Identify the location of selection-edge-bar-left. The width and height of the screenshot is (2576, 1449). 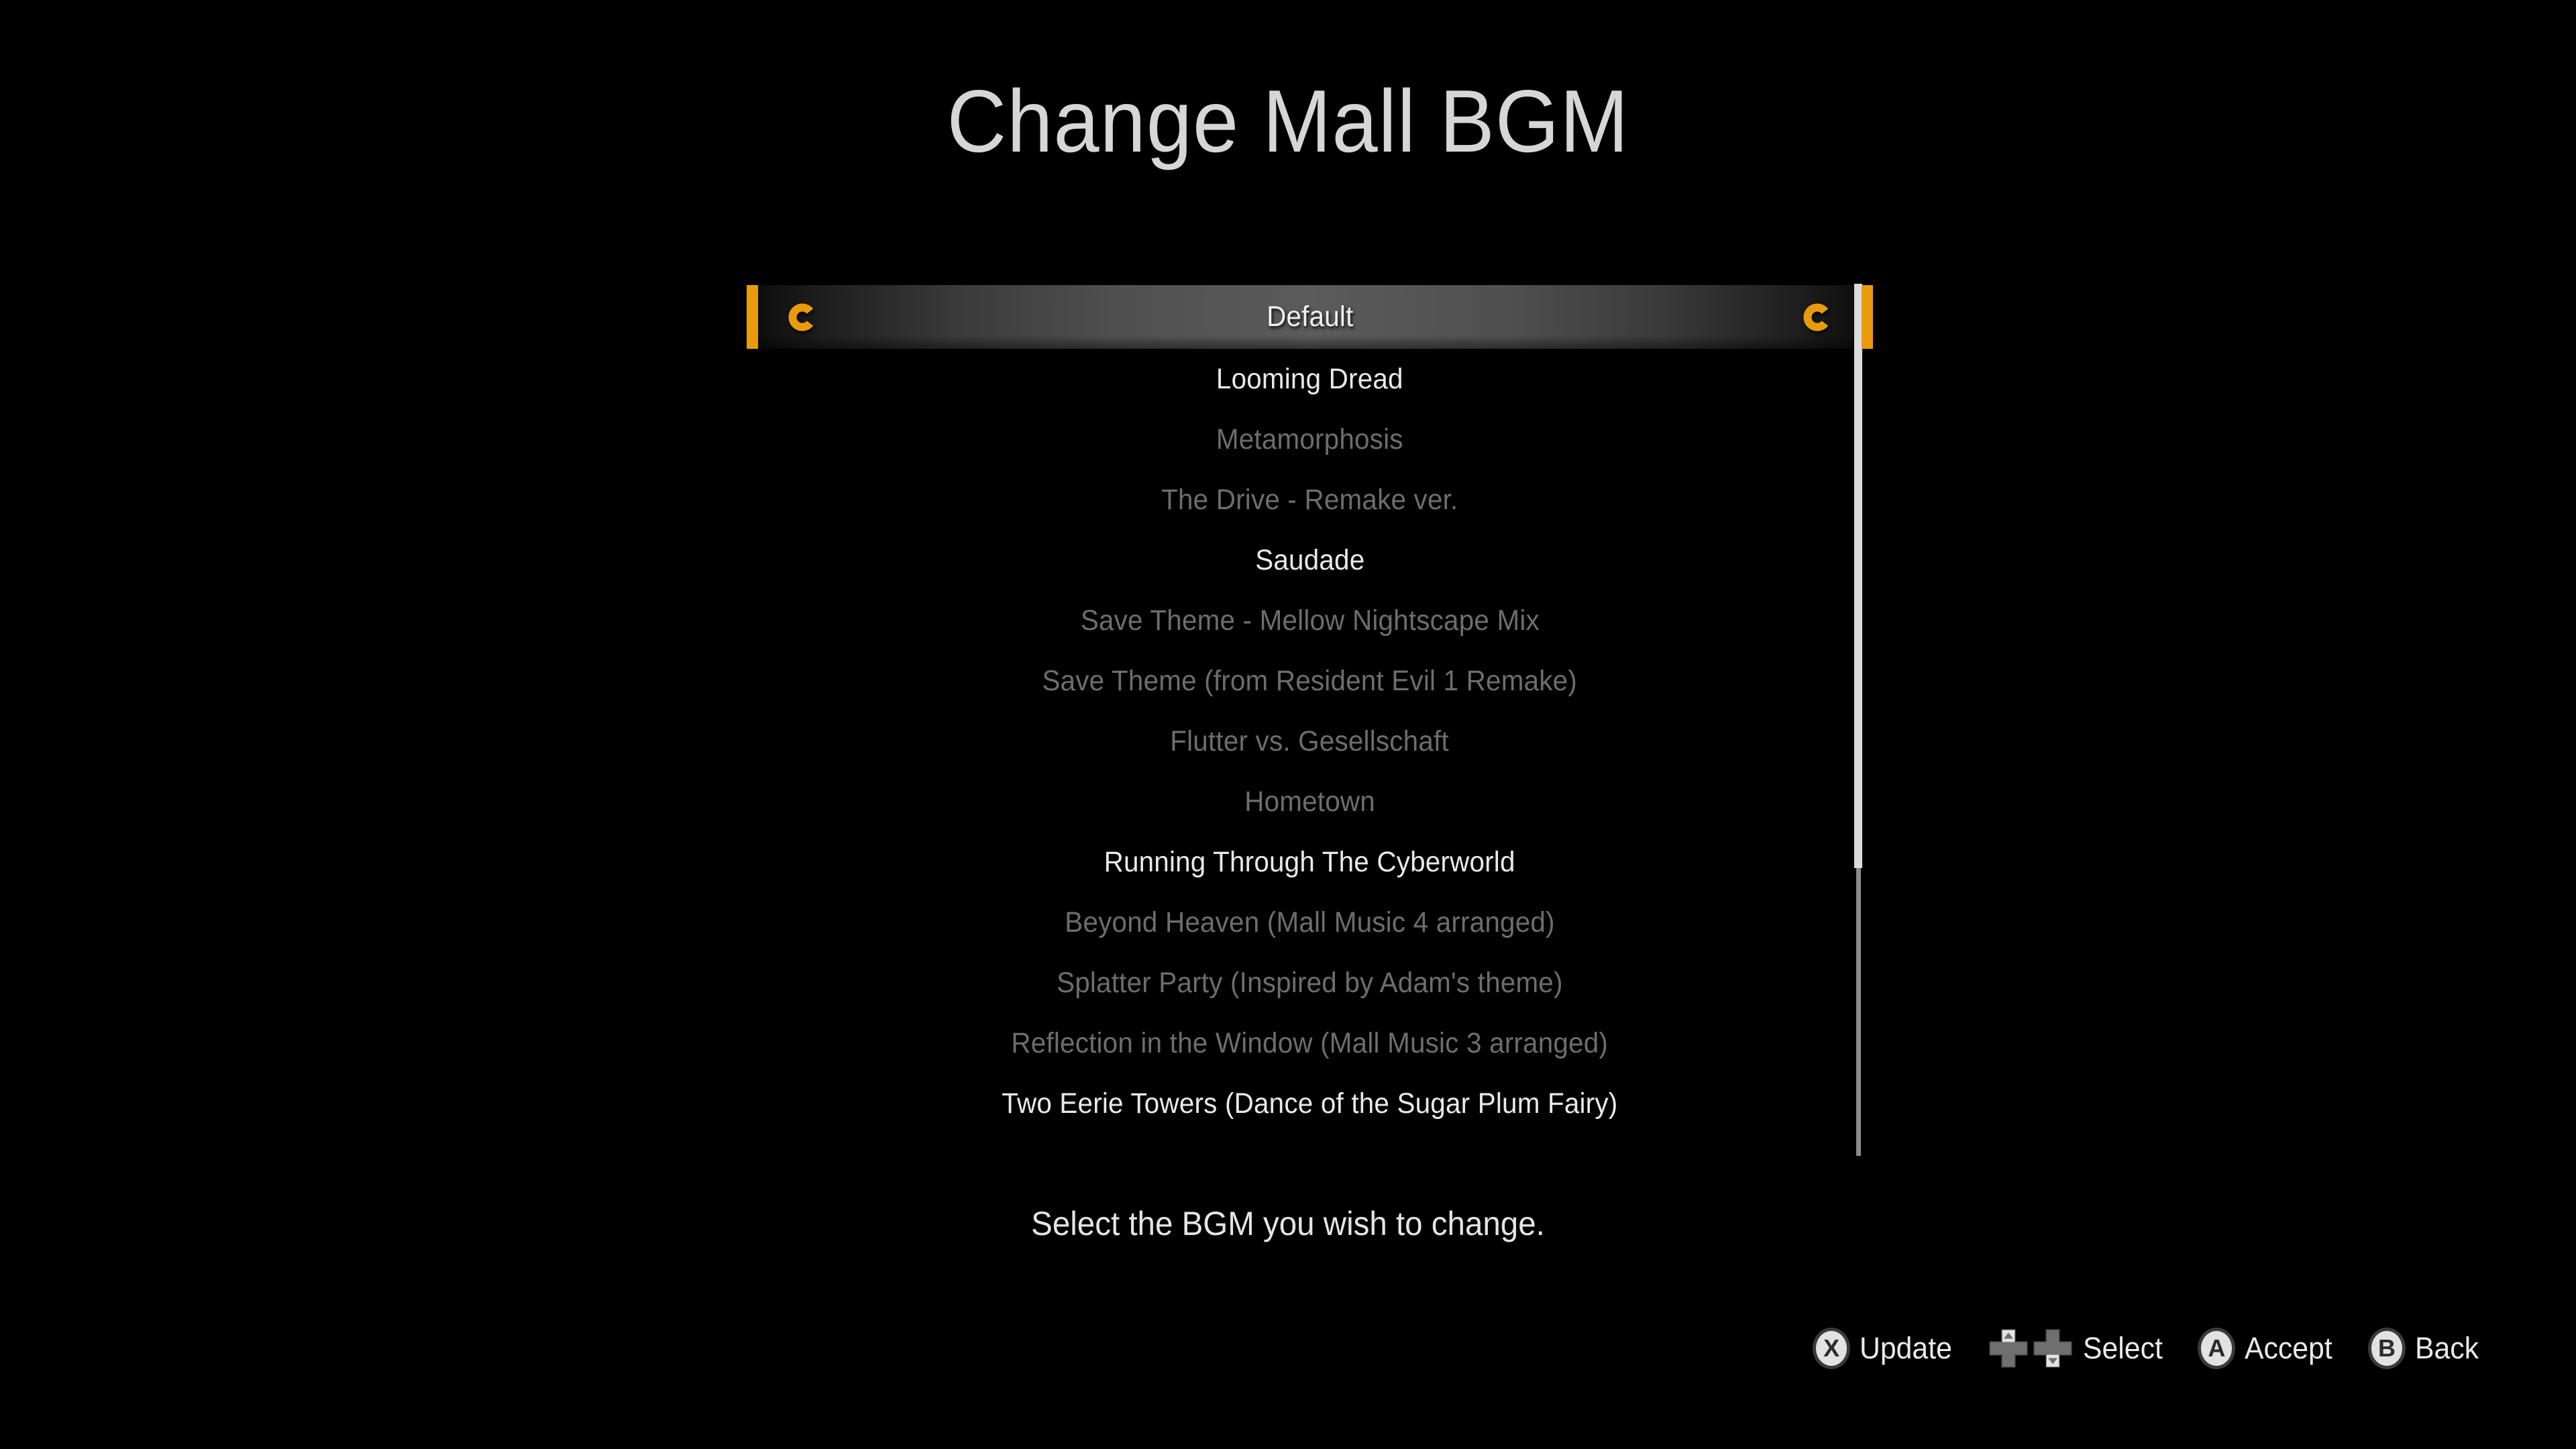
(752, 317).